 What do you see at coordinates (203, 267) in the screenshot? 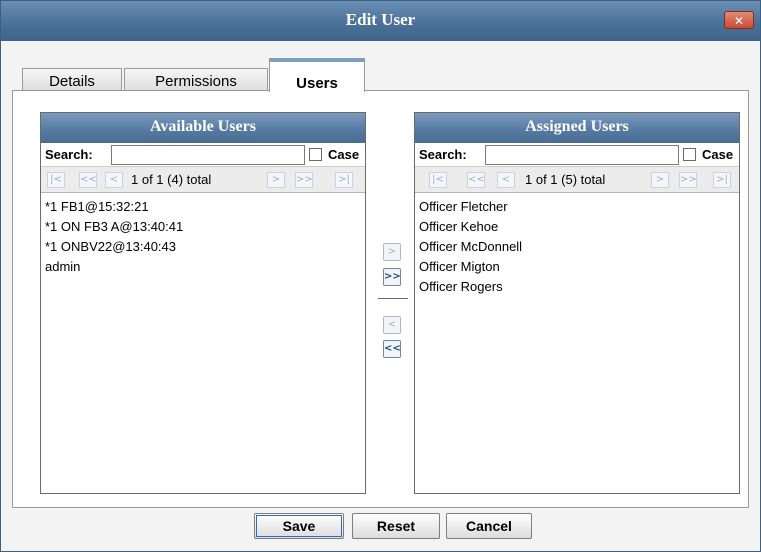
I see `list-item: admin` at bounding box center [203, 267].